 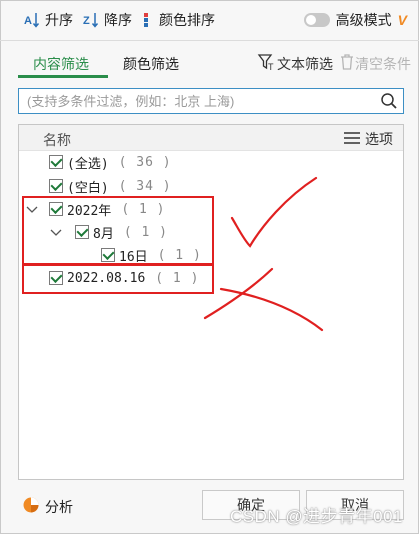 I want to click on search-icon, so click(x=389, y=102).